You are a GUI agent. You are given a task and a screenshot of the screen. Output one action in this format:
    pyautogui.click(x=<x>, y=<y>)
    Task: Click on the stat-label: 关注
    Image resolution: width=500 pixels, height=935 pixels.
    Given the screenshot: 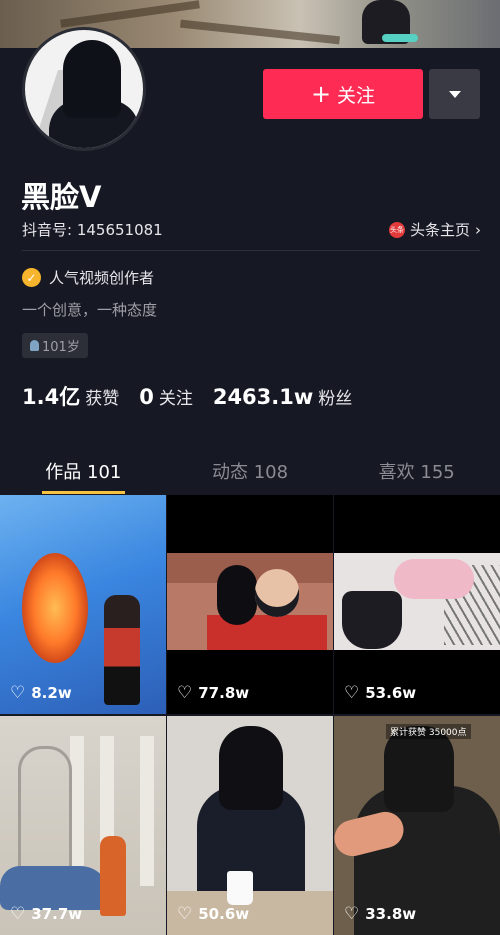 What is the action you would take?
    pyautogui.click(x=175, y=399)
    